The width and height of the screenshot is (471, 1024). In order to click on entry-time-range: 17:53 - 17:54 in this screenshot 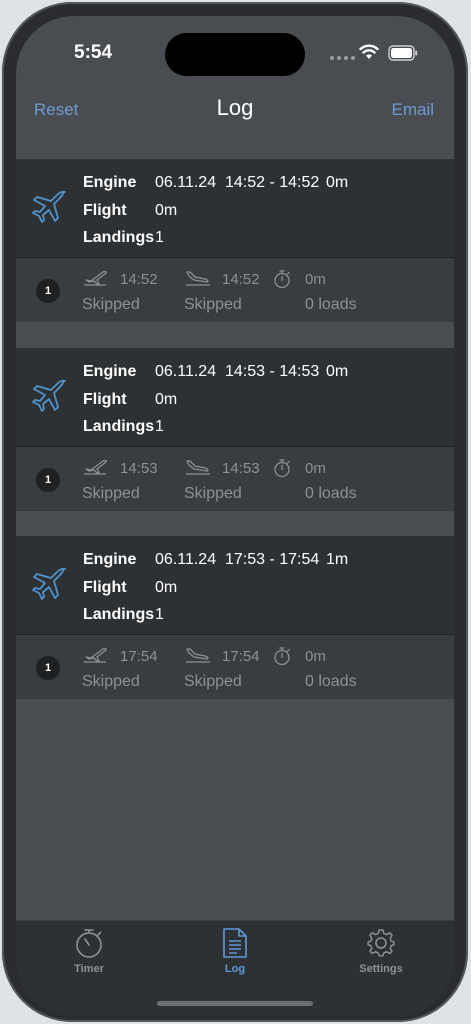, I will do `click(272, 559)`.